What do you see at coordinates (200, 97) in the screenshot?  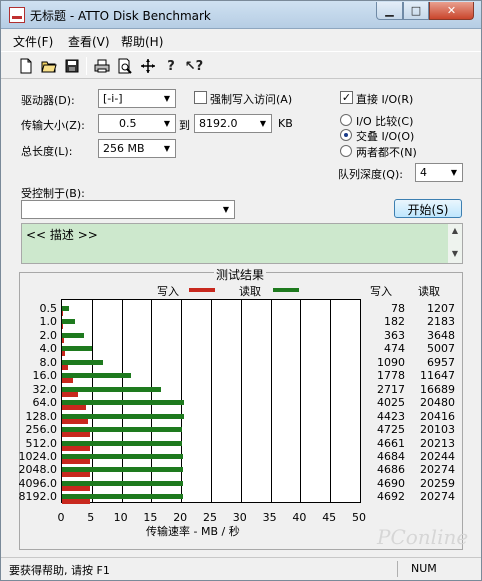 I see `force-write-checkbox` at bounding box center [200, 97].